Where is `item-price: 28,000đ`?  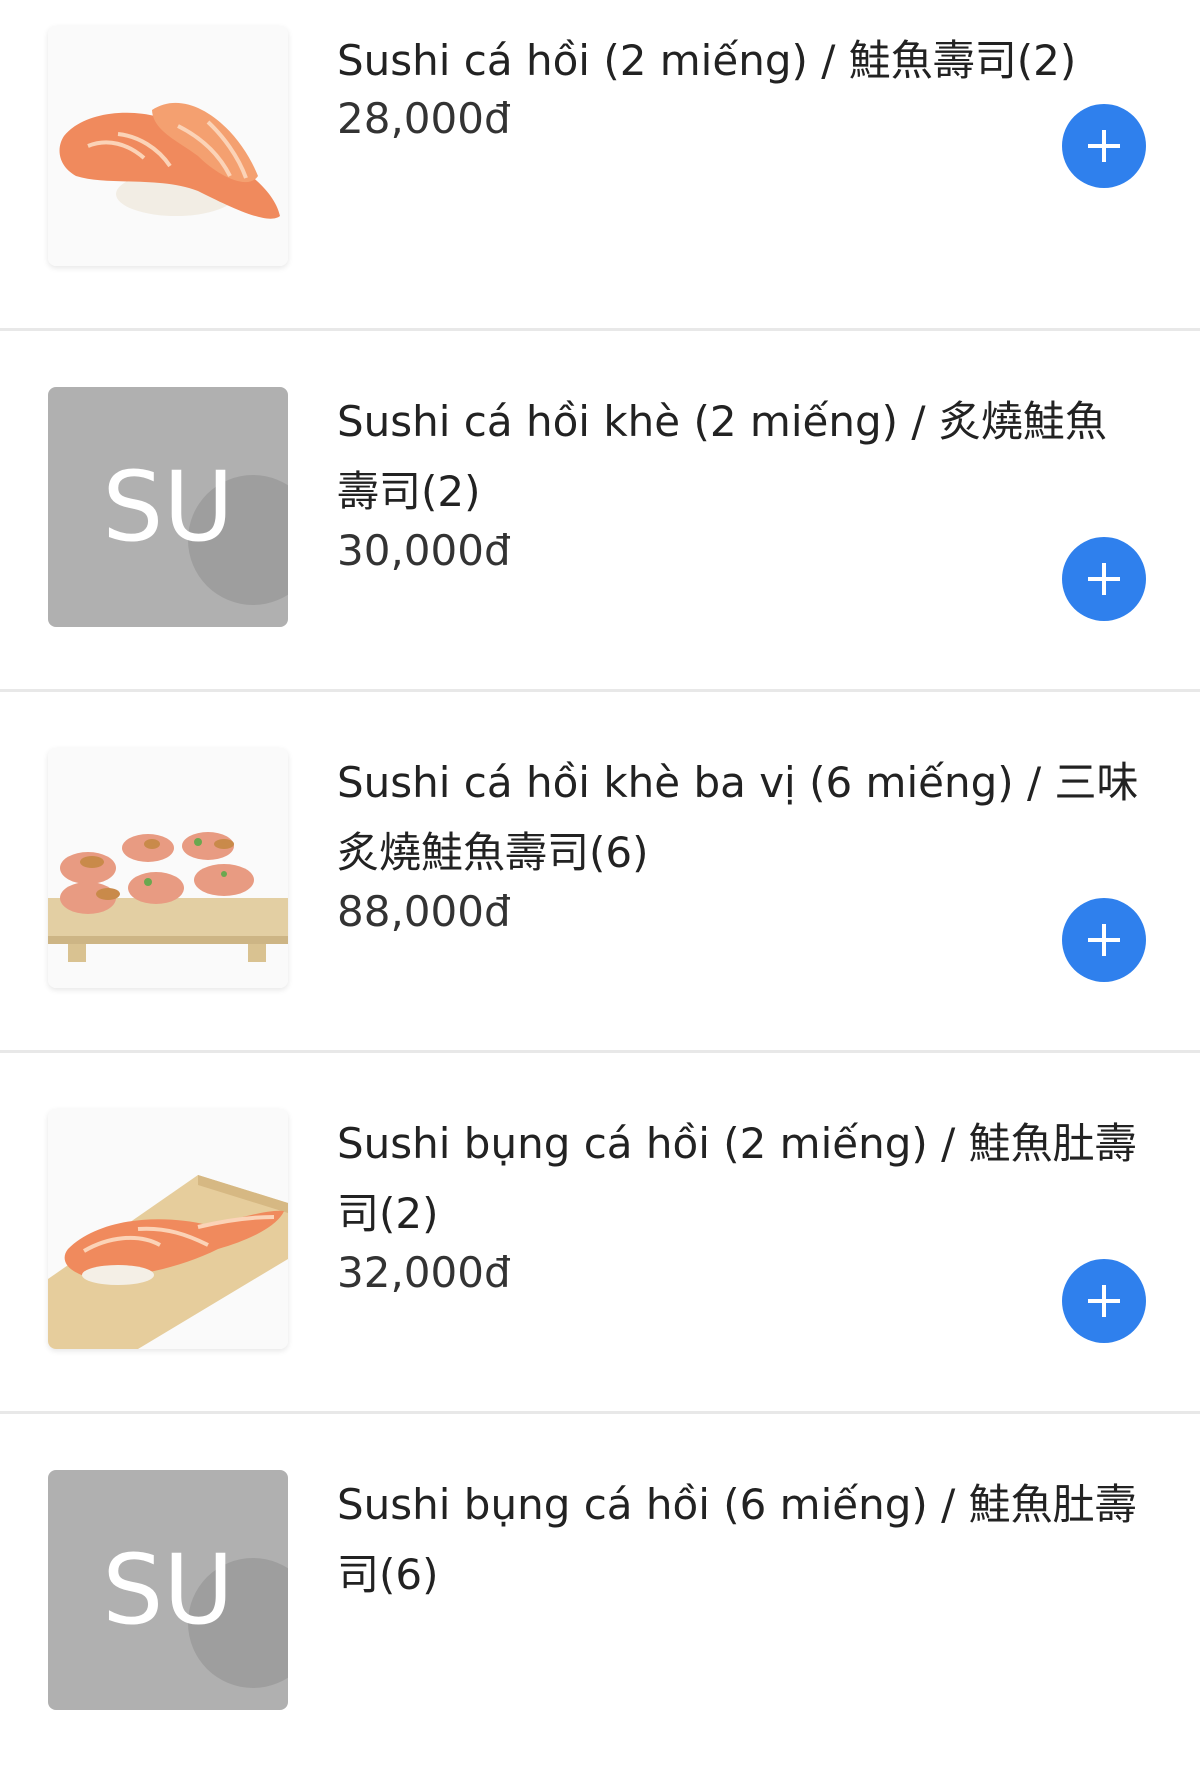
item-price: 28,000đ is located at coordinates (424, 118).